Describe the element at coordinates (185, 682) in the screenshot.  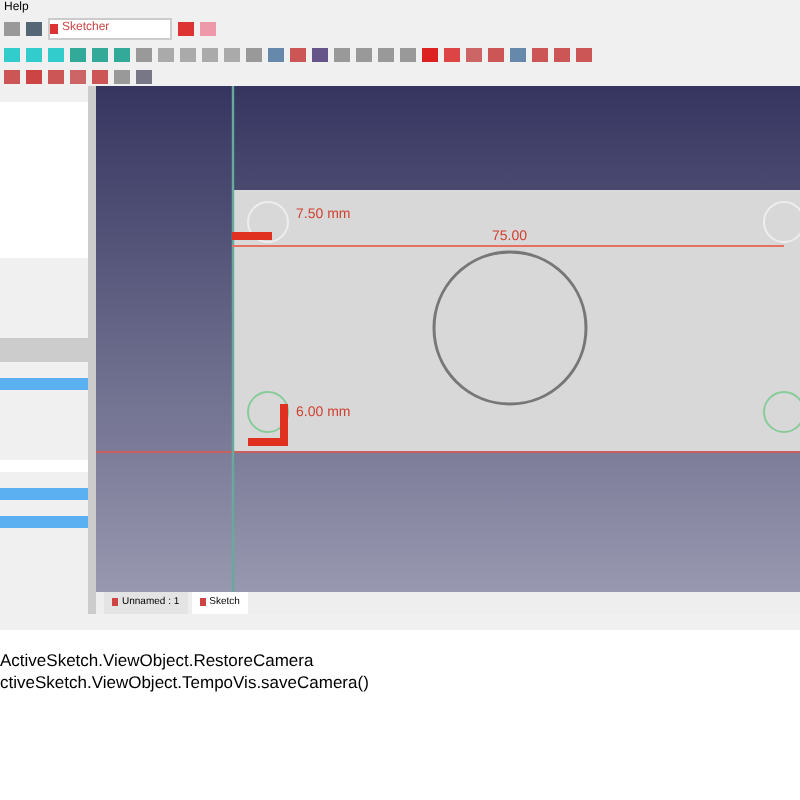
I see `console-line: ctiveSketch.ViewObject.TempoVis.saveCamera()` at that location.